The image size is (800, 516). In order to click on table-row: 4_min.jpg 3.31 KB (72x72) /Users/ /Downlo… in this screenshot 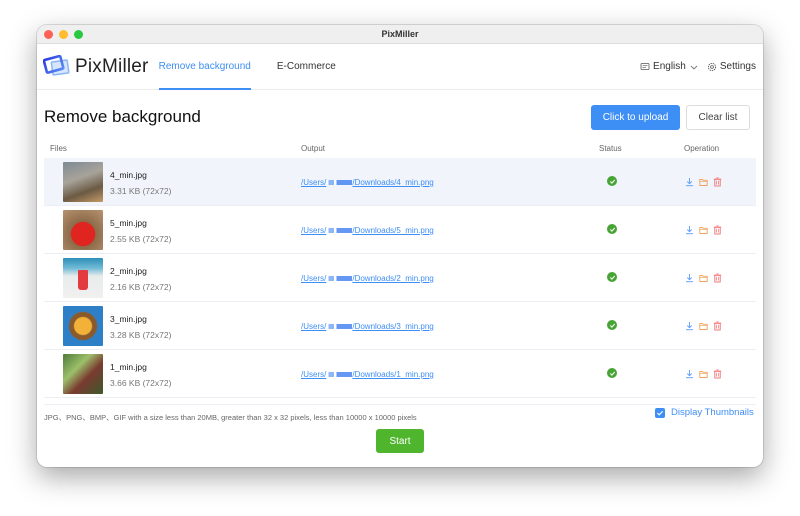, I will do `click(400, 182)`.